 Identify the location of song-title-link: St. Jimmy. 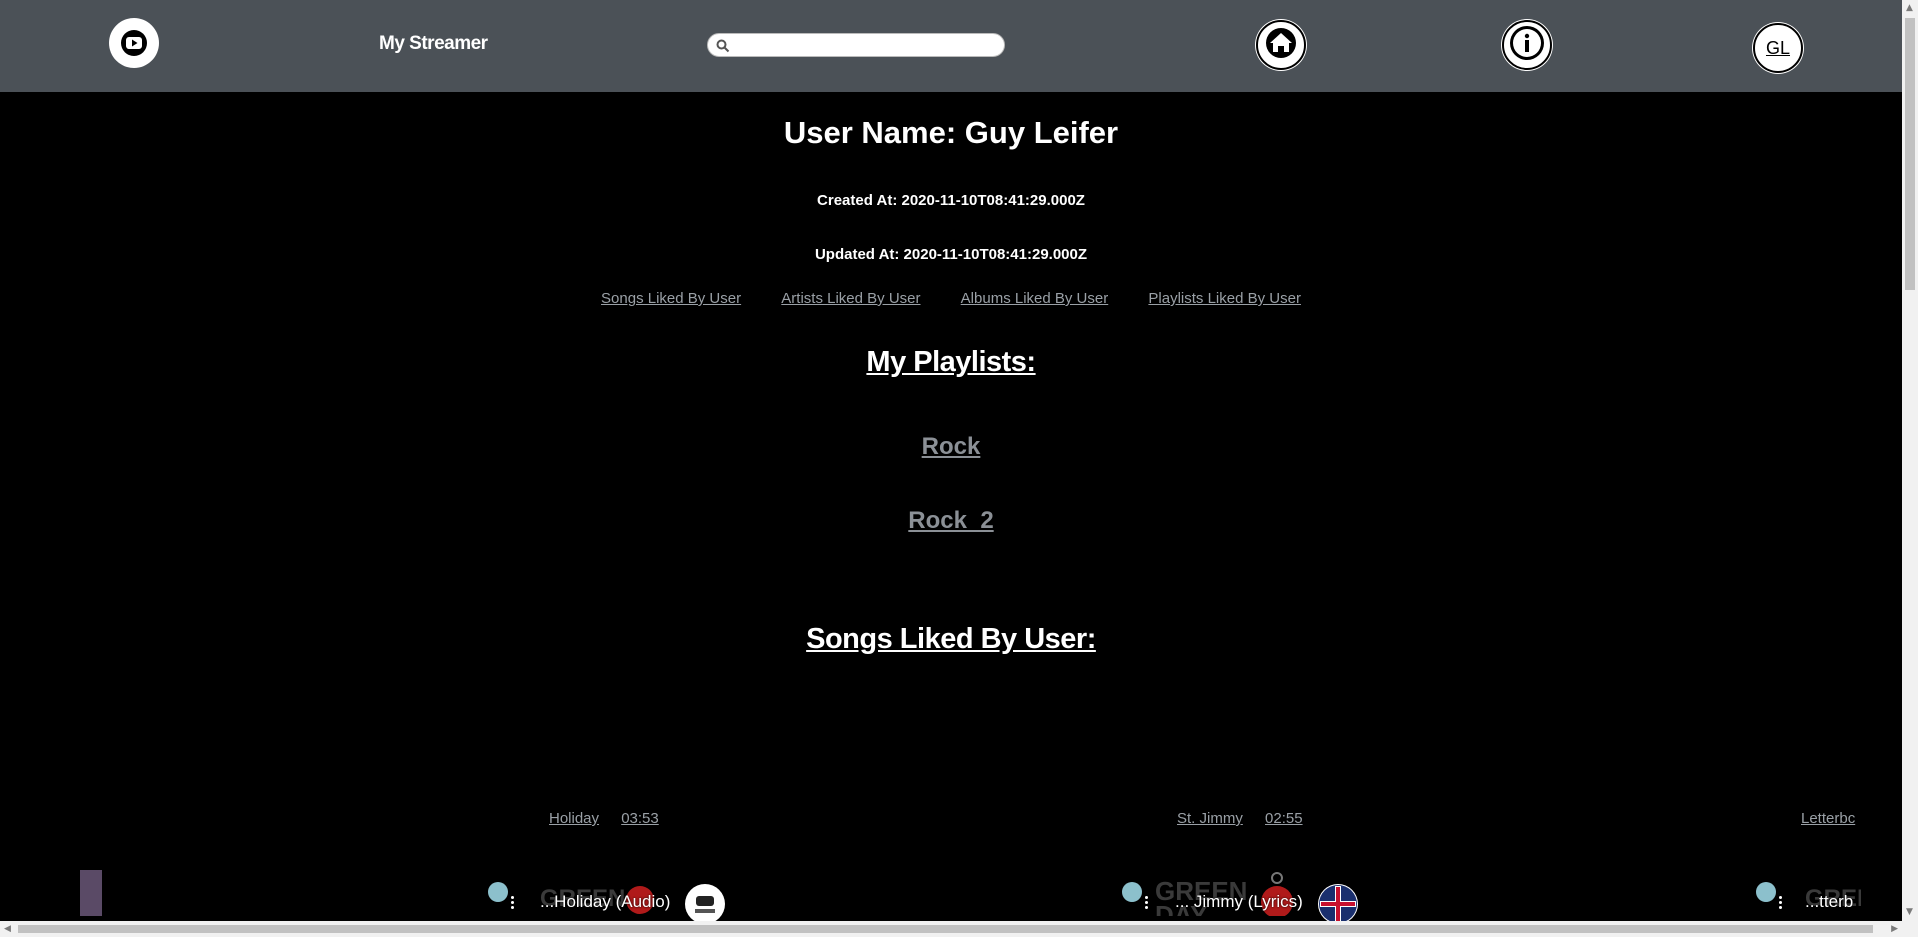
(1210, 818).